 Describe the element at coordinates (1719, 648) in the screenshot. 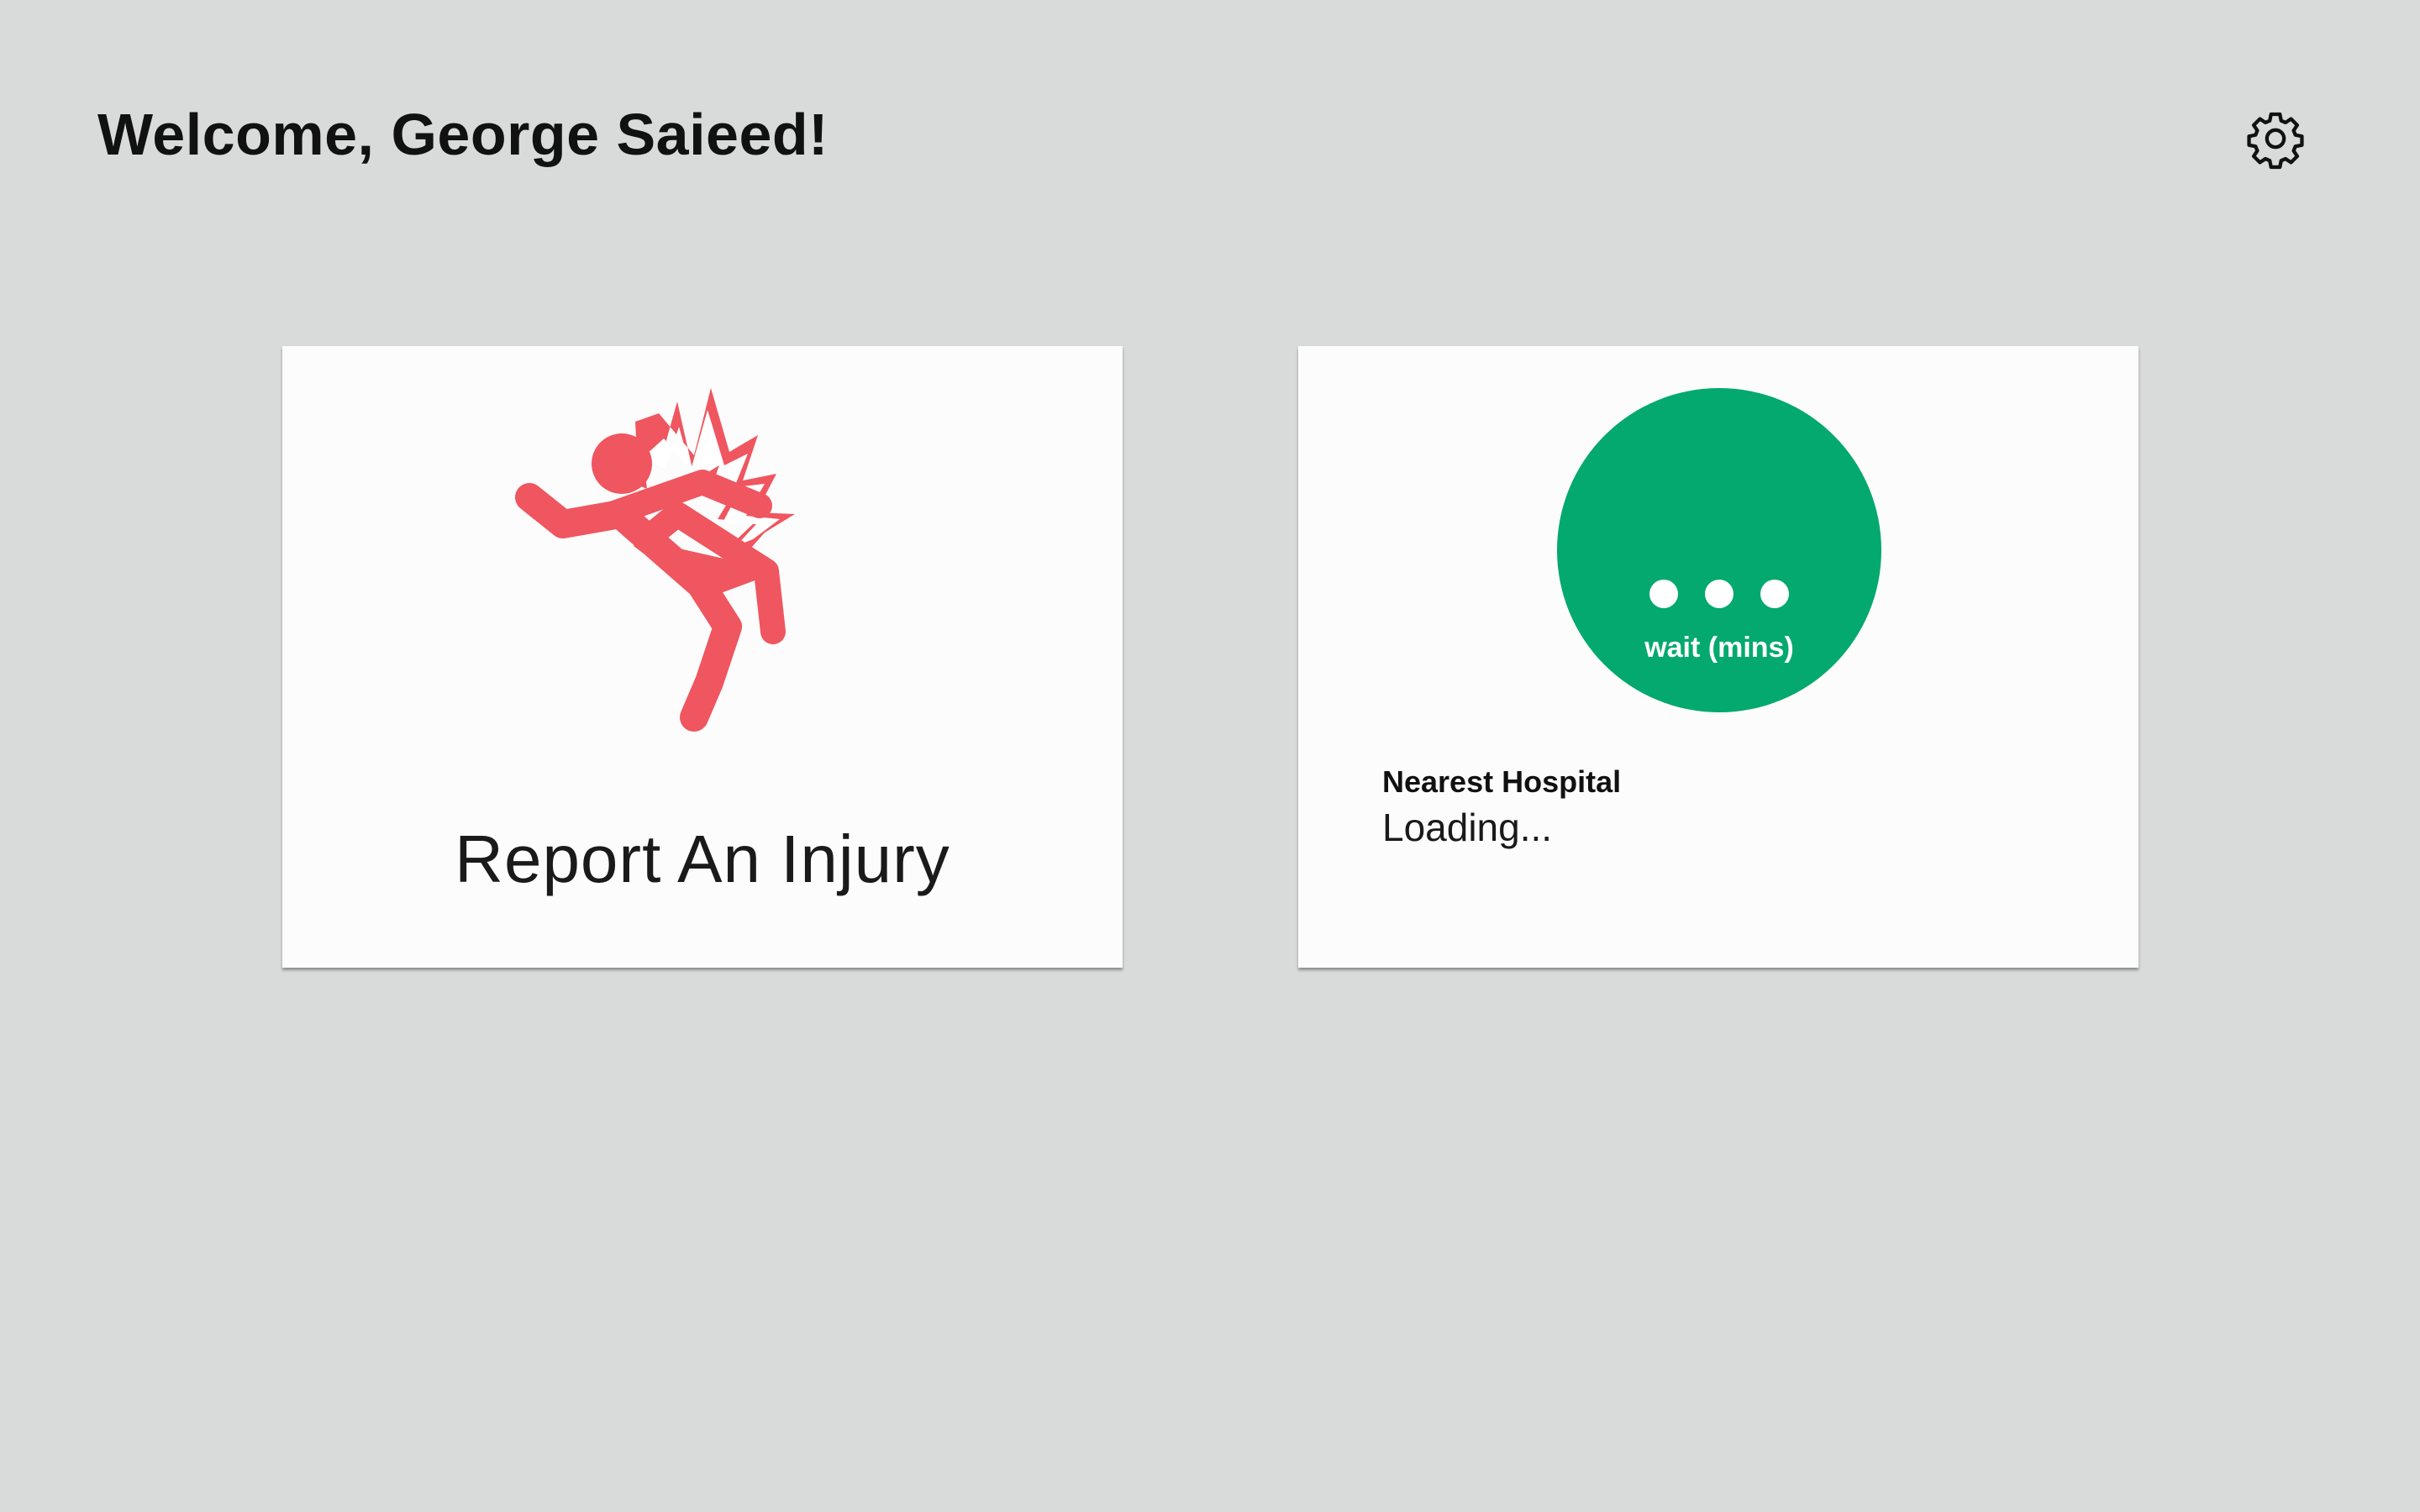

I see `wait-label: wait (mins)` at that location.